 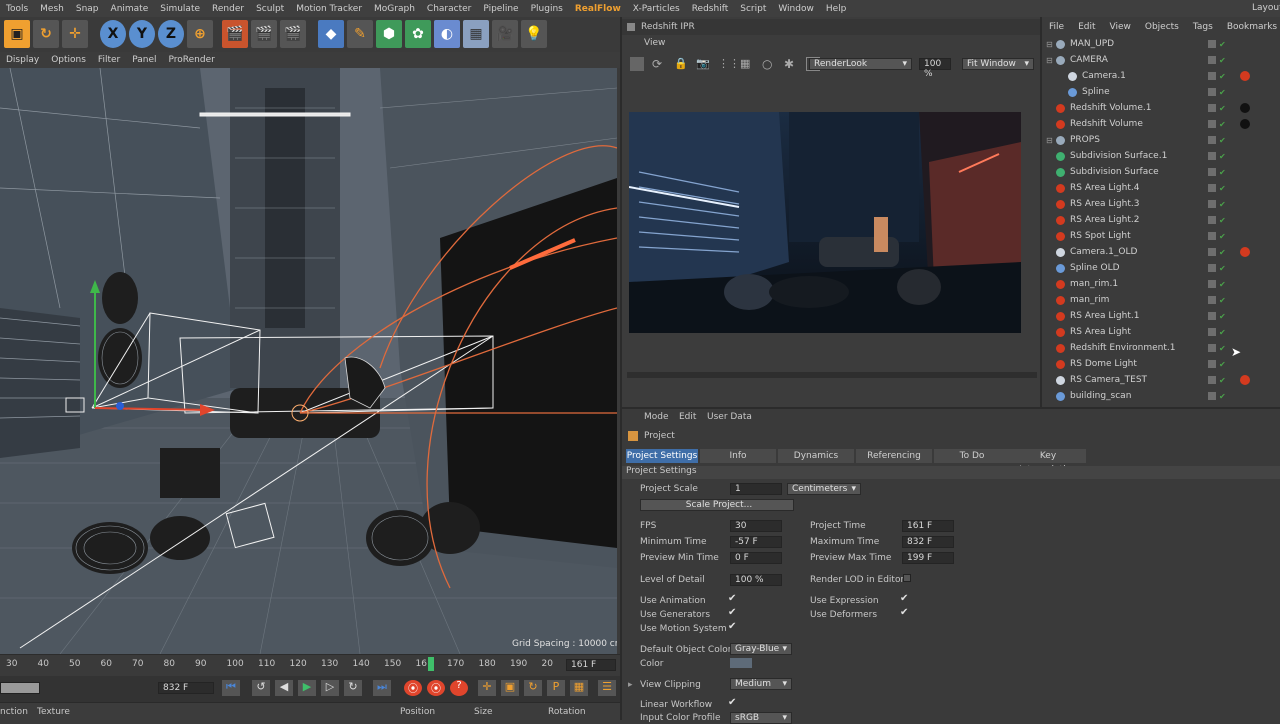 What do you see at coordinates (1161, 268) in the screenshot?
I see `object-row: Spline OLD ✔` at bounding box center [1161, 268].